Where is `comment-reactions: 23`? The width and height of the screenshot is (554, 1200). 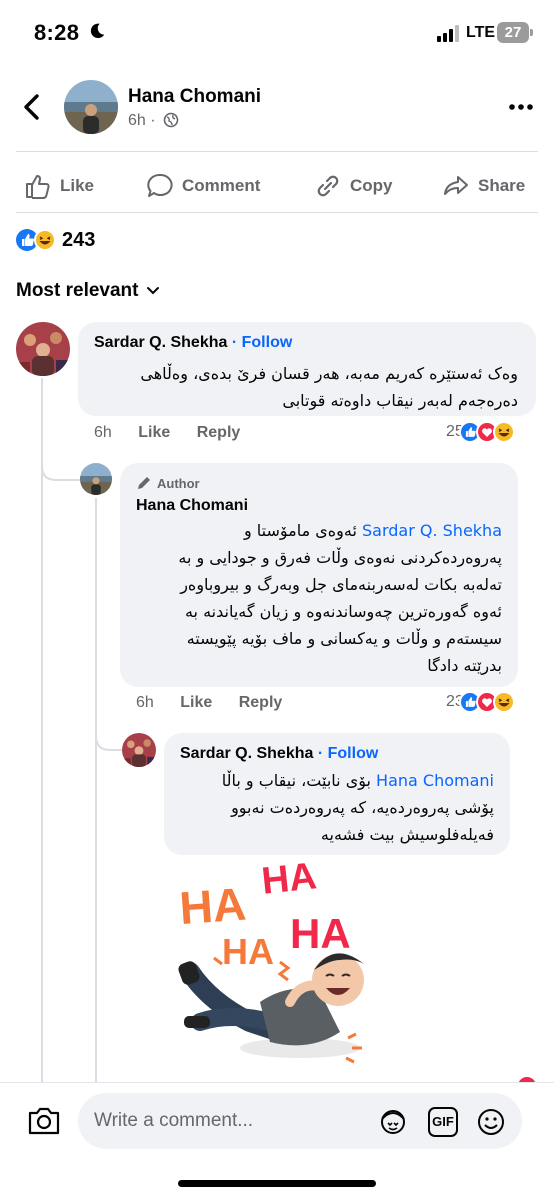
comment-reactions: 23 is located at coordinates (480, 702).